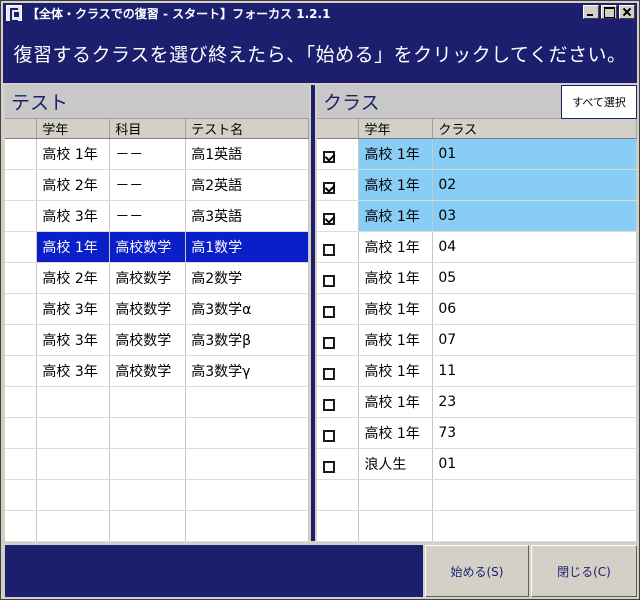 Image resolution: width=640 pixels, height=600 pixels. Describe the element at coordinates (247, 154) in the screenshot. I see `test-name-cell: 高1英語` at that location.